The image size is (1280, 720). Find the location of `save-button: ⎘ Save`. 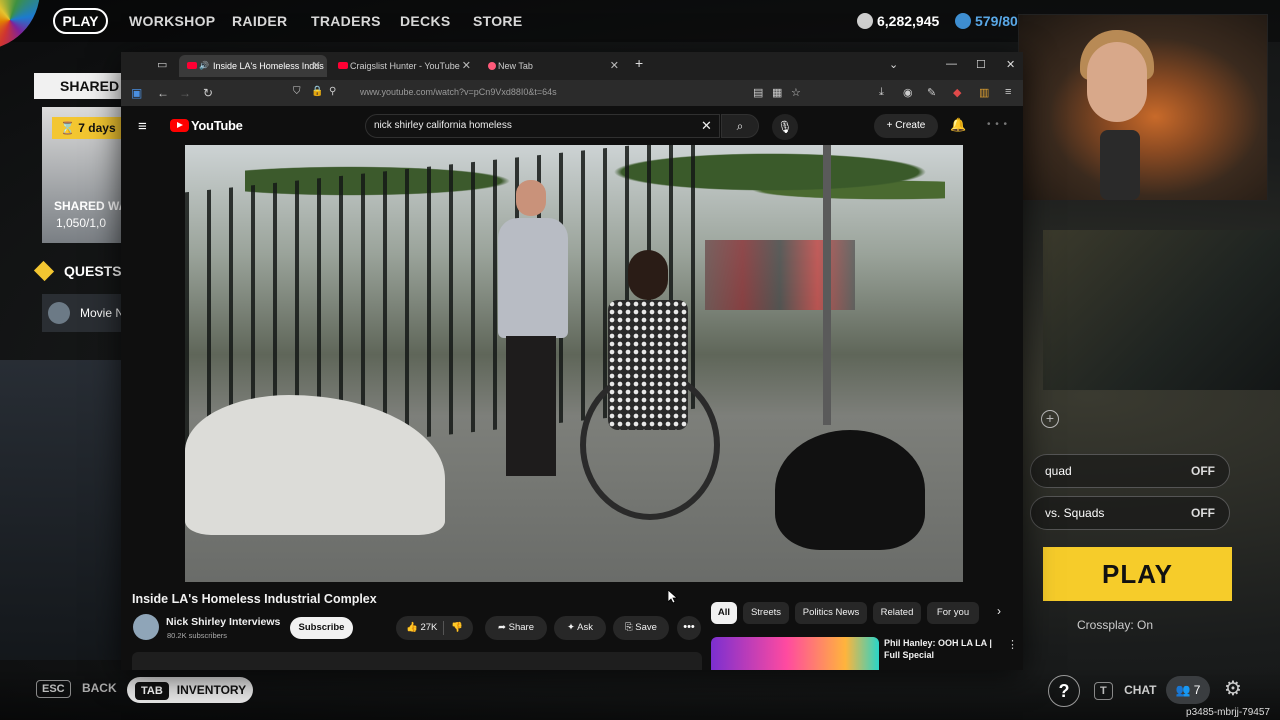

save-button: ⎘ Save is located at coordinates (641, 628).